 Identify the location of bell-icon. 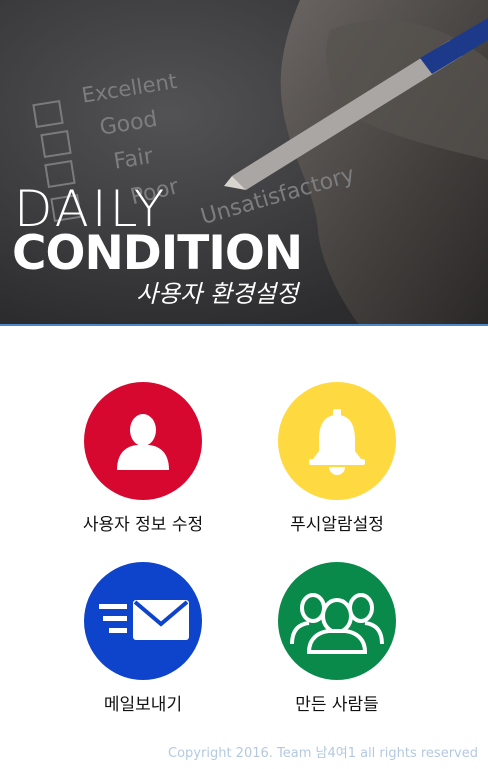
(337, 441).